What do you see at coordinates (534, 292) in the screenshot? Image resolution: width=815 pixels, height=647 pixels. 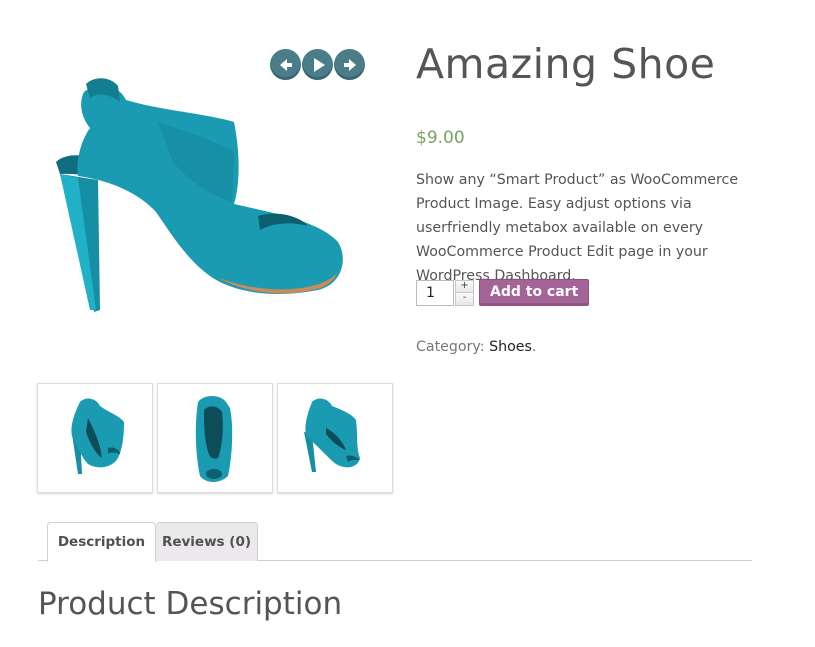 I see `add-to-cart-button: Add to cart` at bounding box center [534, 292].